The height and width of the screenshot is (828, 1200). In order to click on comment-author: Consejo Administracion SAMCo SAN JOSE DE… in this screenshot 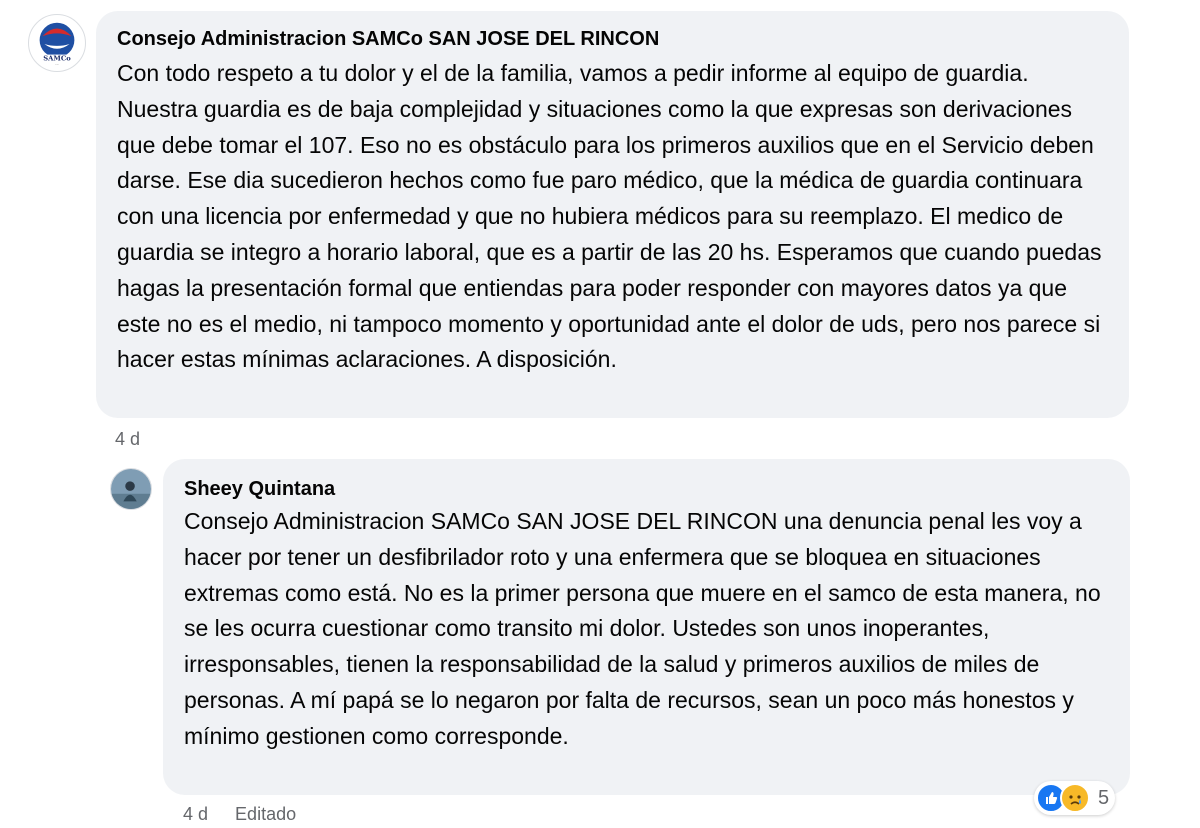, I will do `click(613, 39)`.